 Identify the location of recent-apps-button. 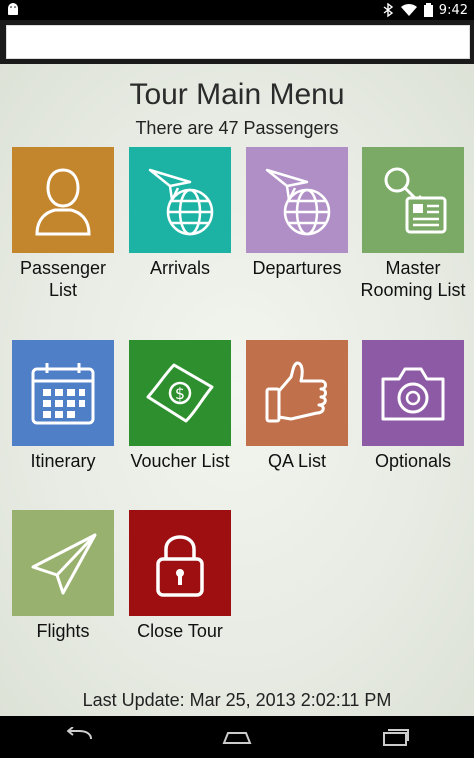
(395, 737).